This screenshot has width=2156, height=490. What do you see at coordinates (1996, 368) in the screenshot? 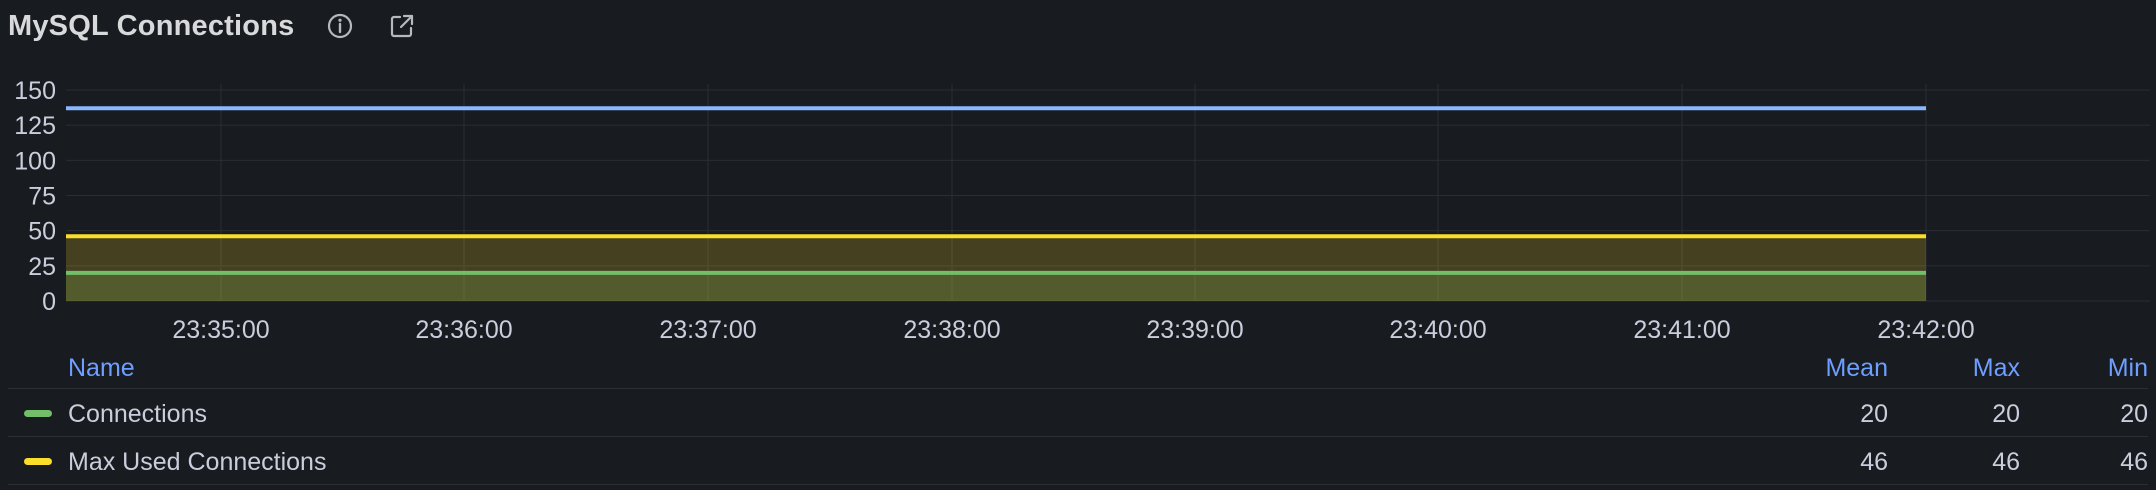
I see `legend-header-max: Max` at bounding box center [1996, 368].